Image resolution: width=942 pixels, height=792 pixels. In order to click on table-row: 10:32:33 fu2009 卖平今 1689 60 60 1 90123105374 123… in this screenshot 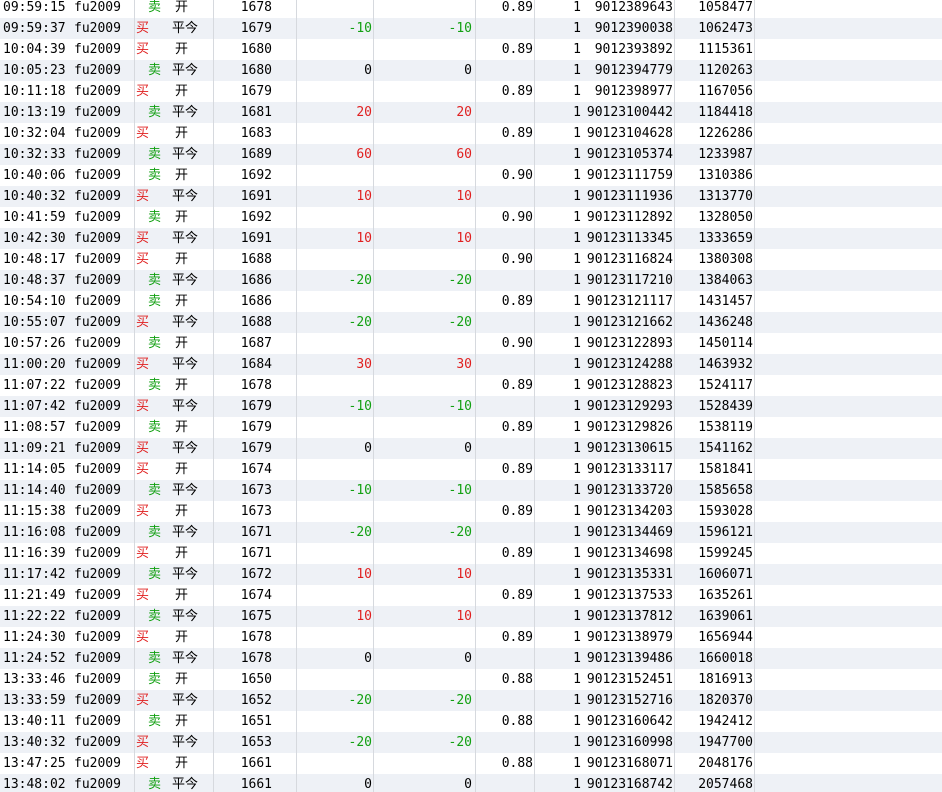, I will do `click(471, 154)`.